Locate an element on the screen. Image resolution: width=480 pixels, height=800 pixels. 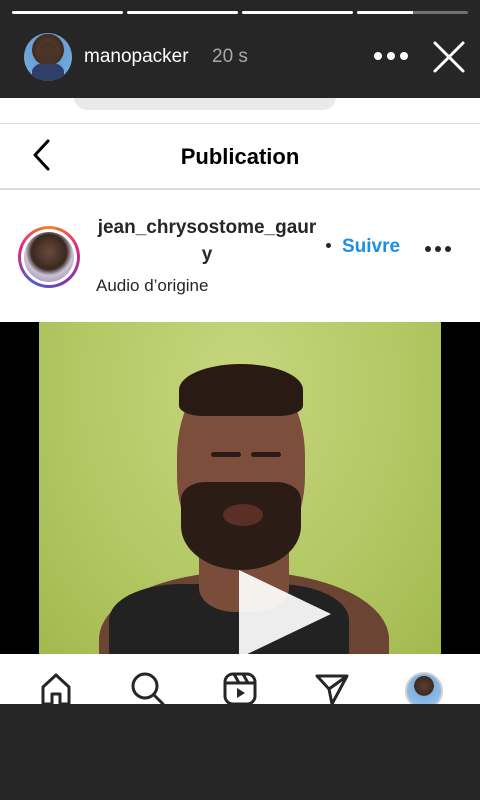
avatar-body is located at coordinates (48, 72).